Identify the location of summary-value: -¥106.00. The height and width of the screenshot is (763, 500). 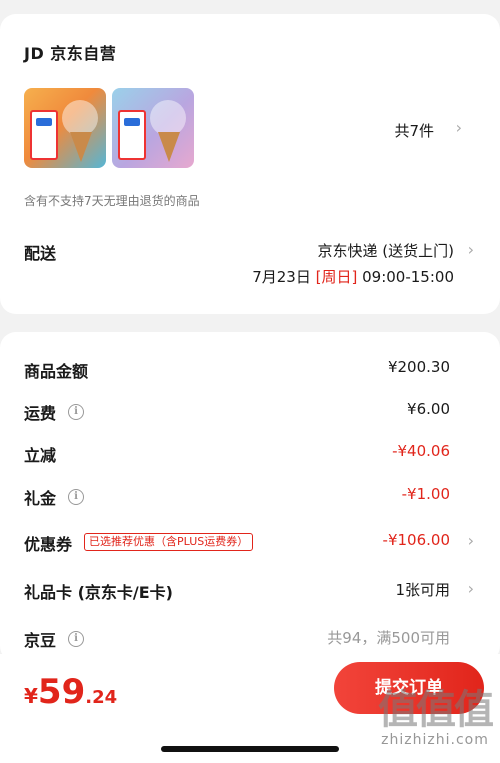
(416, 540).